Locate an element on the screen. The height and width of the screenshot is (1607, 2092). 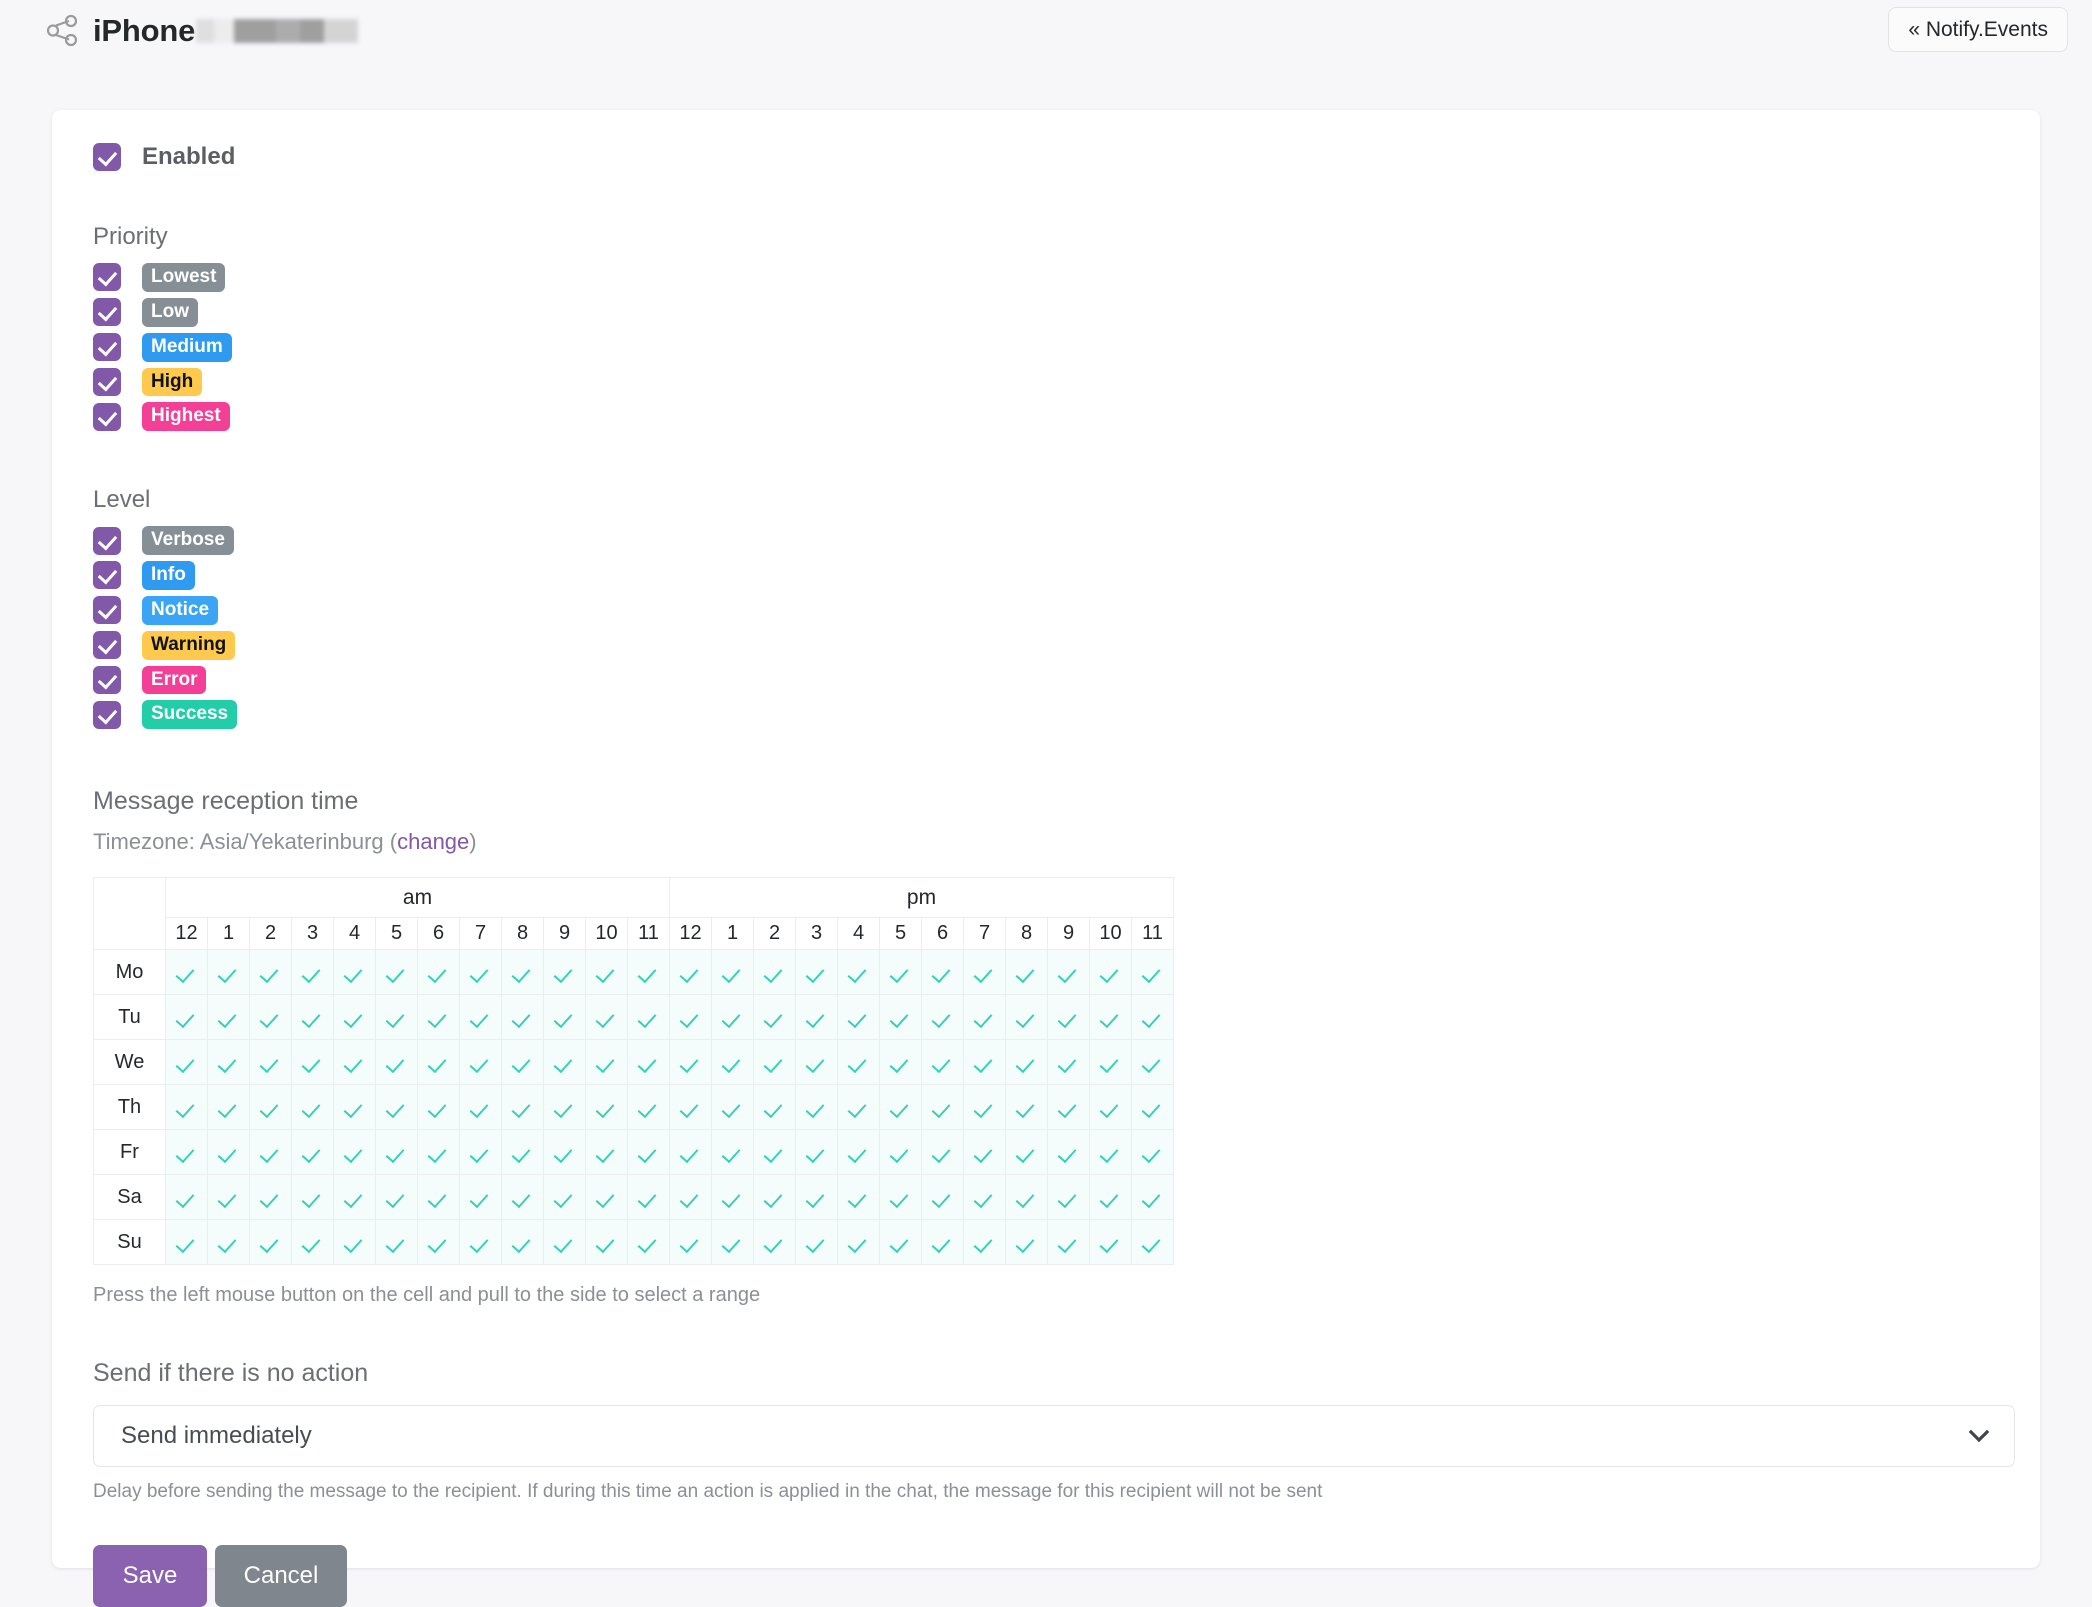
grid-cell-sa-pm8 is located at coordinates (1026, 1197).